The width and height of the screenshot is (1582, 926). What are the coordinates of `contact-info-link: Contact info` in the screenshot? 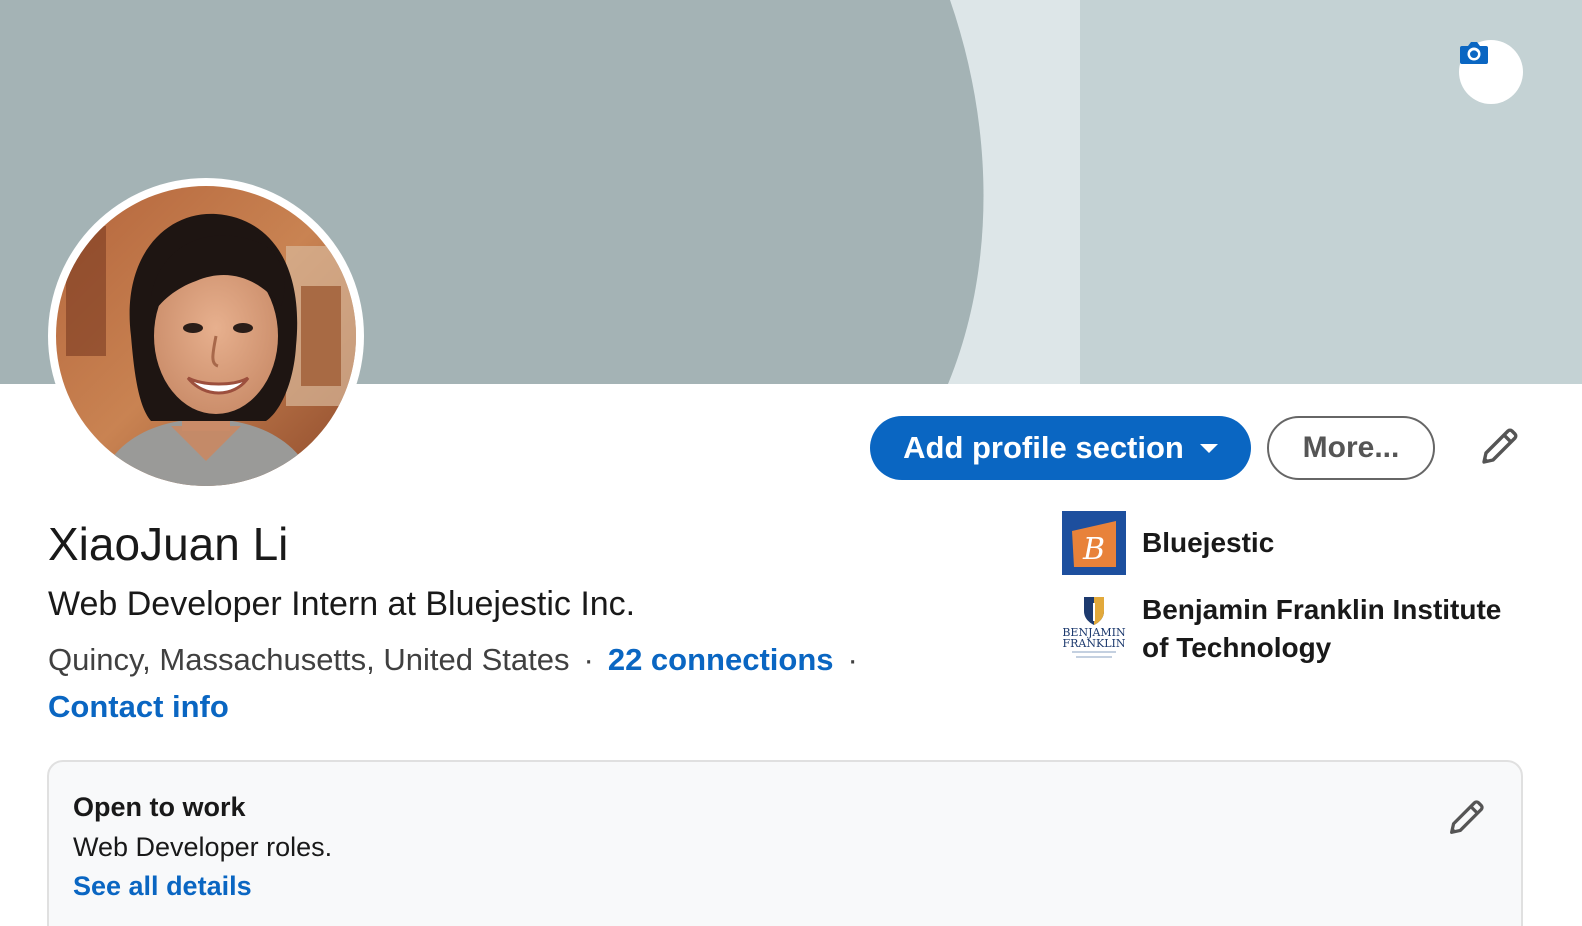 It's located at (138, 706).